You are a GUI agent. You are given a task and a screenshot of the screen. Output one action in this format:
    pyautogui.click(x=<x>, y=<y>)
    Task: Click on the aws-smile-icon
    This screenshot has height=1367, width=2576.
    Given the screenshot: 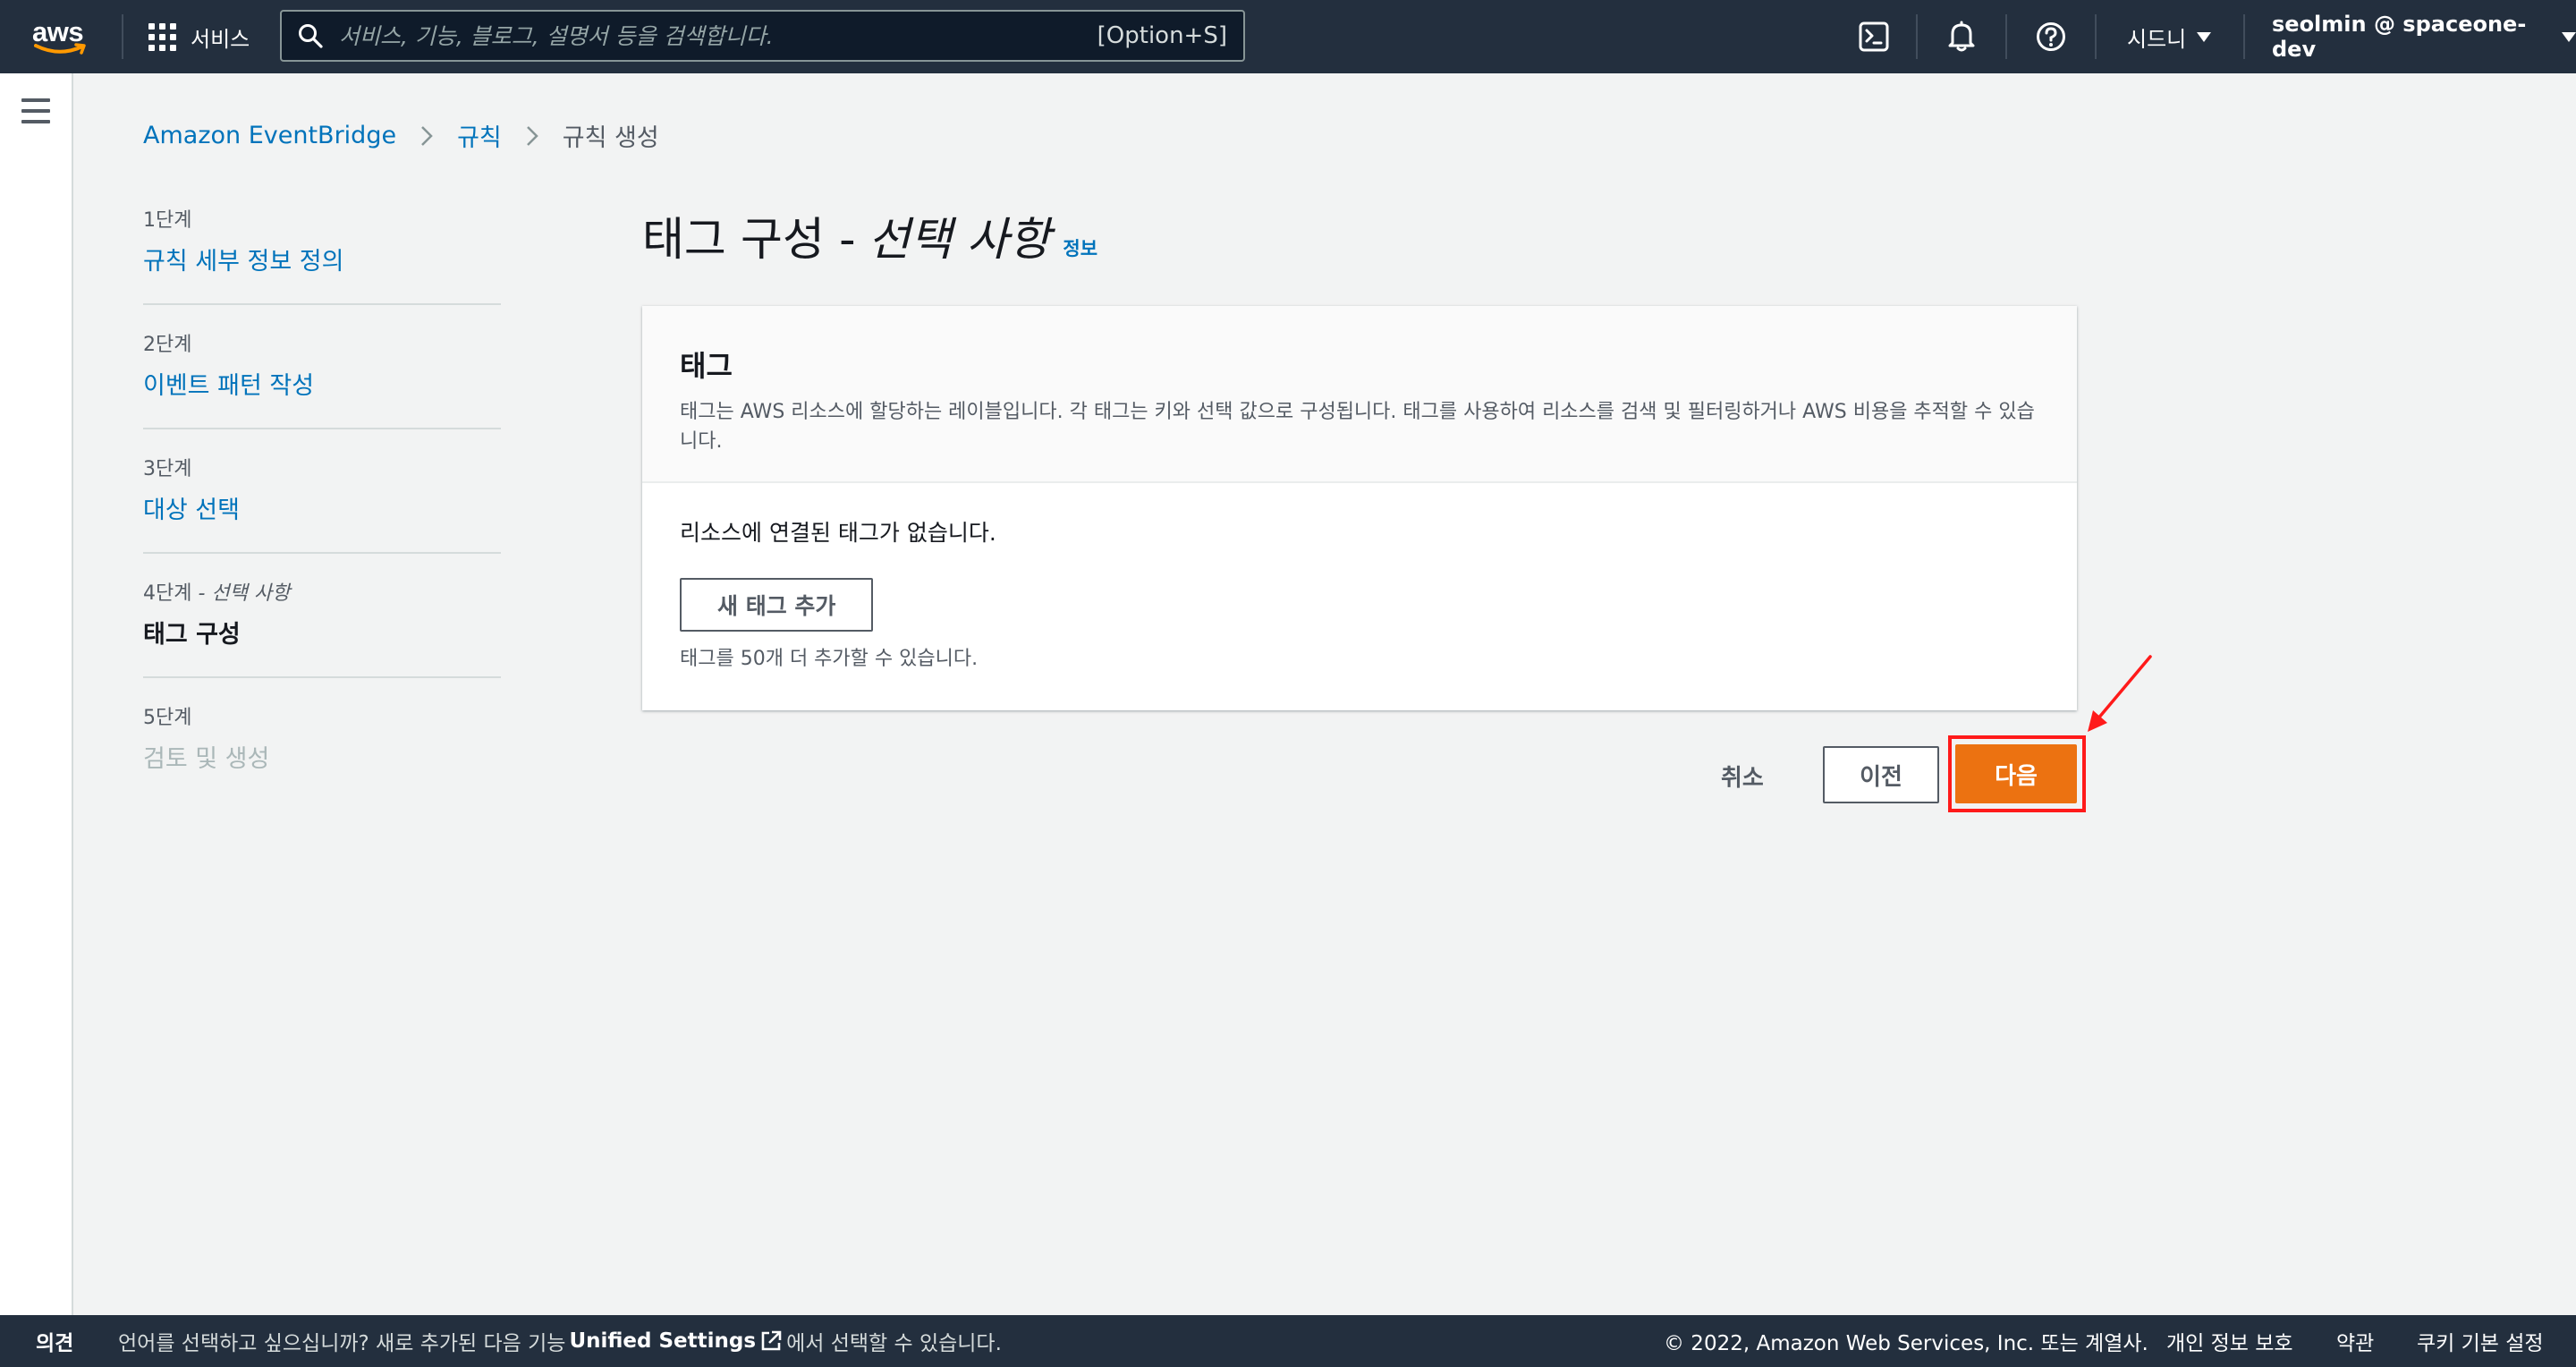 What is the action you would take?
    pyautogui.click(x=60, y=49)
    